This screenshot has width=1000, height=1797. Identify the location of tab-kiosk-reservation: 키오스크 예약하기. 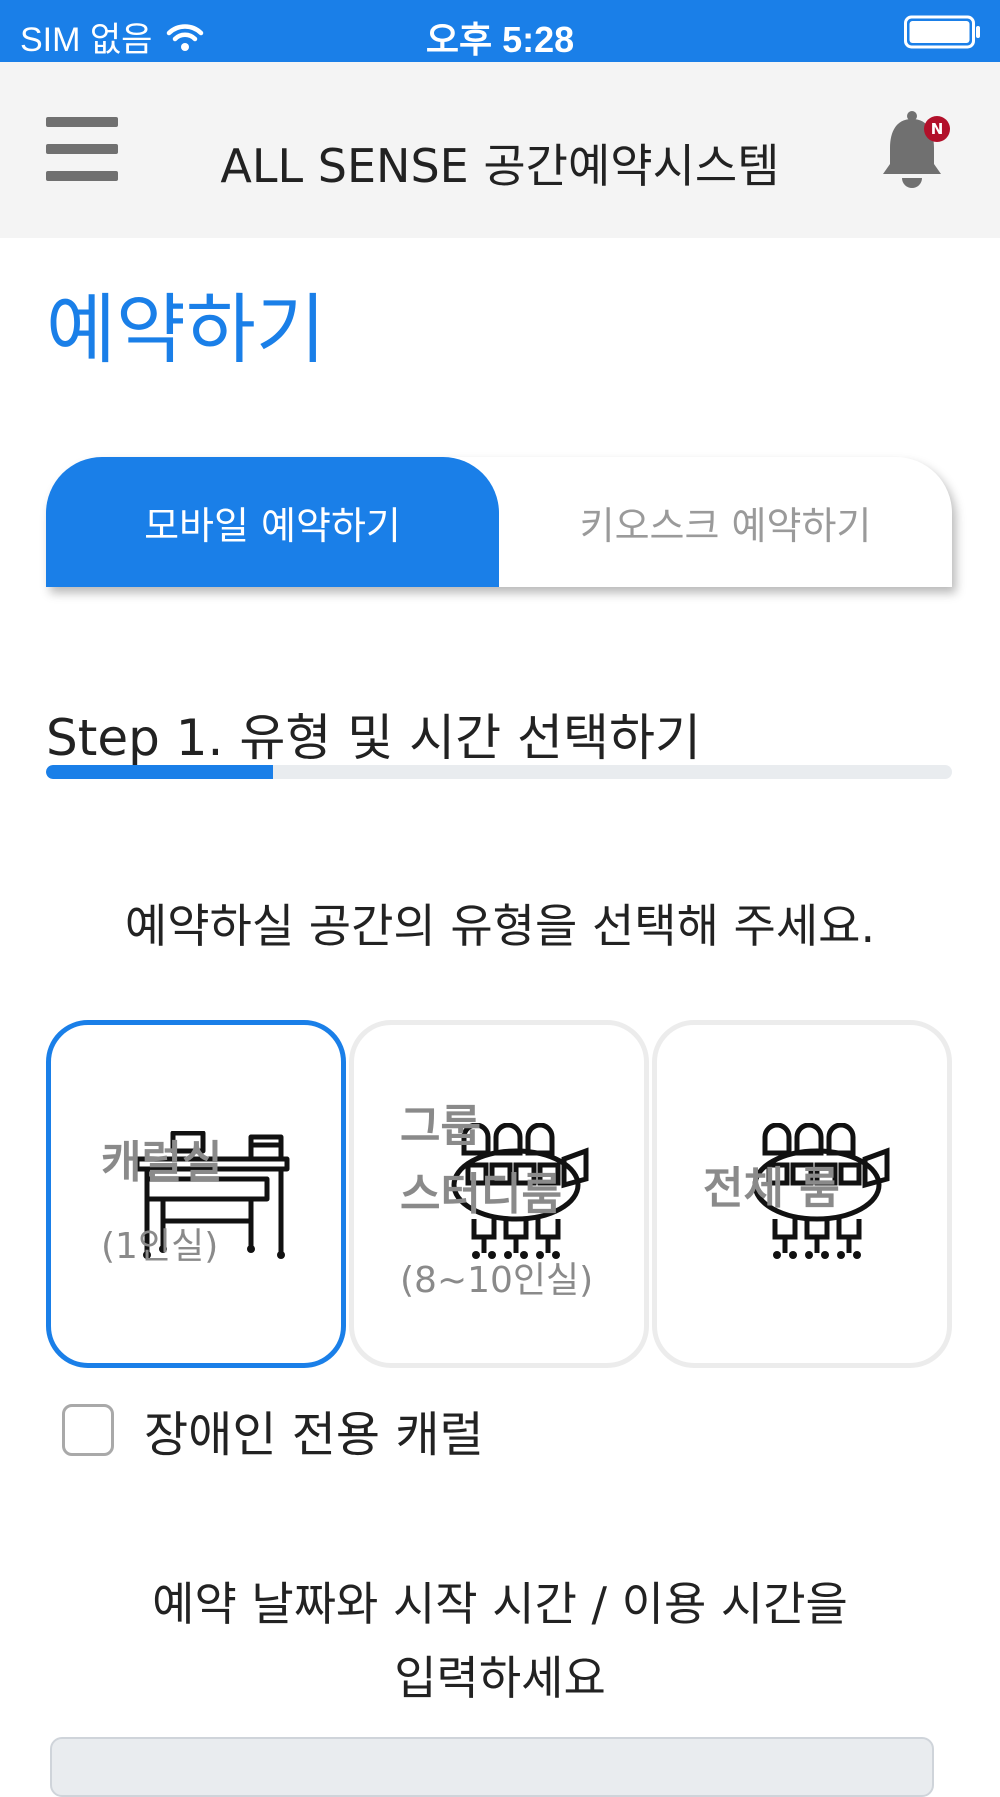
(725, 522).